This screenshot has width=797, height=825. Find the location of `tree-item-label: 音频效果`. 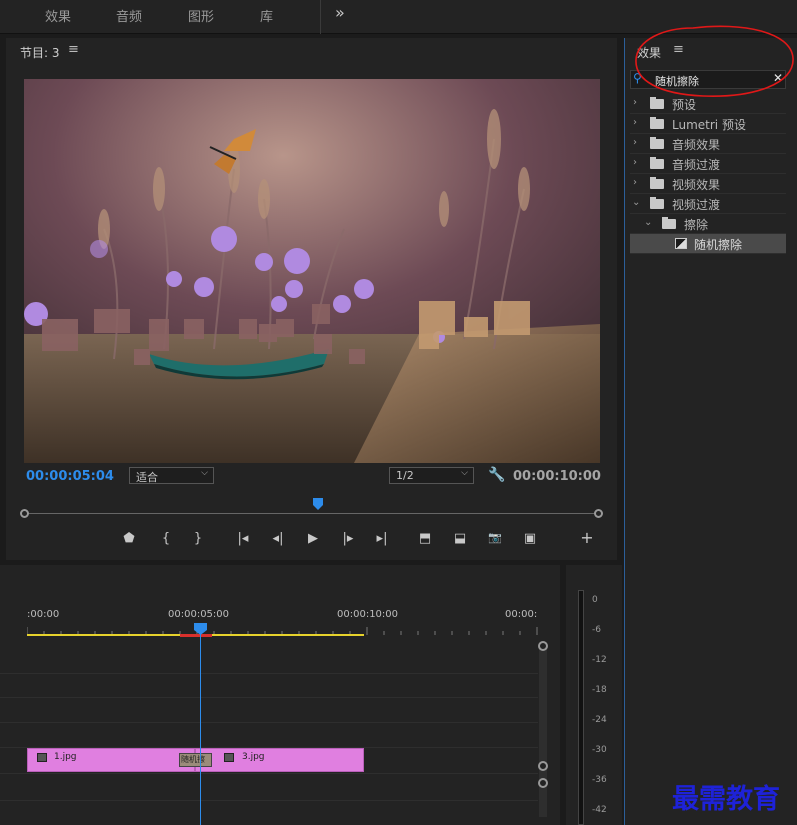

tree-item-label: 音频效果 is located at coordinates (696, 145).